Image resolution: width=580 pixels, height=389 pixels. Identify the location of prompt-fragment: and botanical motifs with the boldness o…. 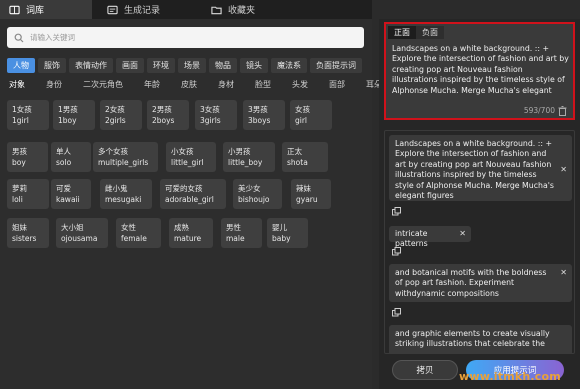
(480, 283).